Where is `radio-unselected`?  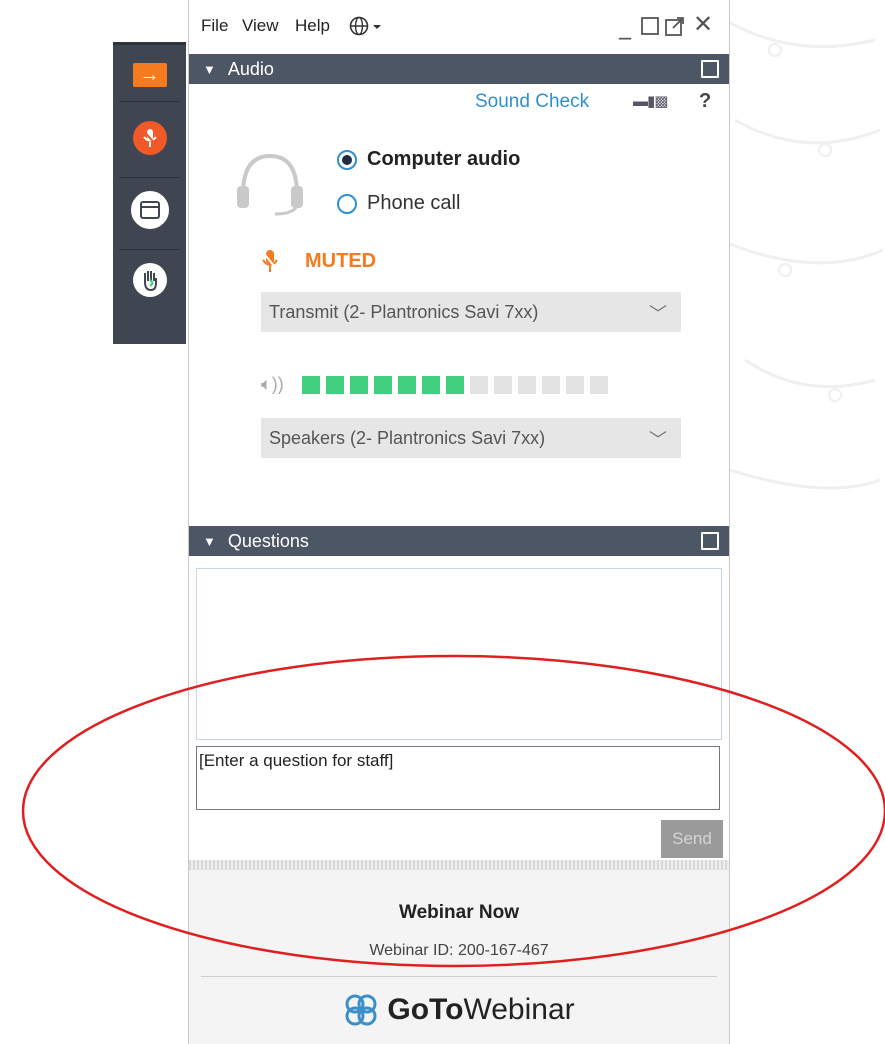 radio-unselected is located at coordinates (347, 203).